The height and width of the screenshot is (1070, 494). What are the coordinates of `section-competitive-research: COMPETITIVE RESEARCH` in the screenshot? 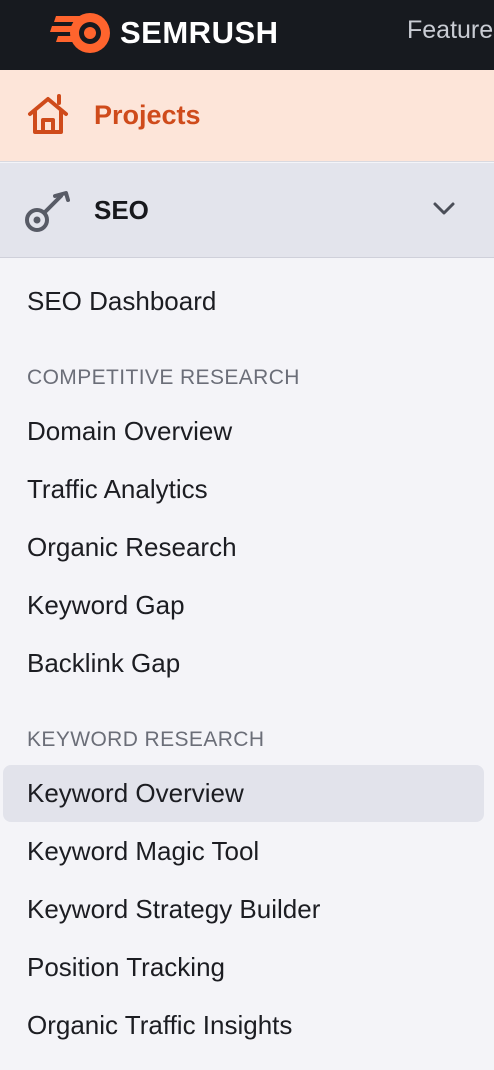 It's located at (163, 377).